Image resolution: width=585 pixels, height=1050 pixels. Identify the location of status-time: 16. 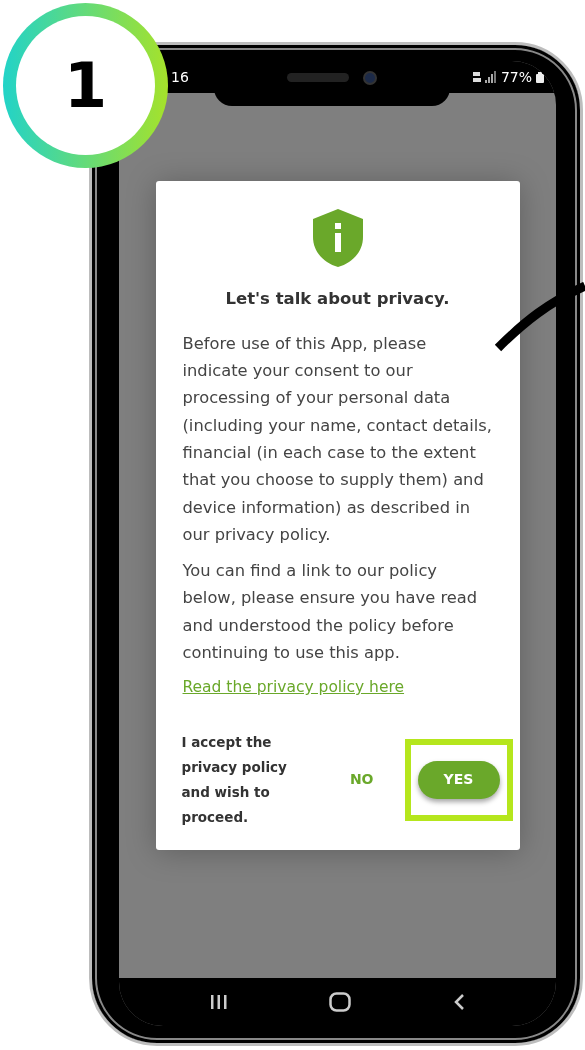
(179, 77).